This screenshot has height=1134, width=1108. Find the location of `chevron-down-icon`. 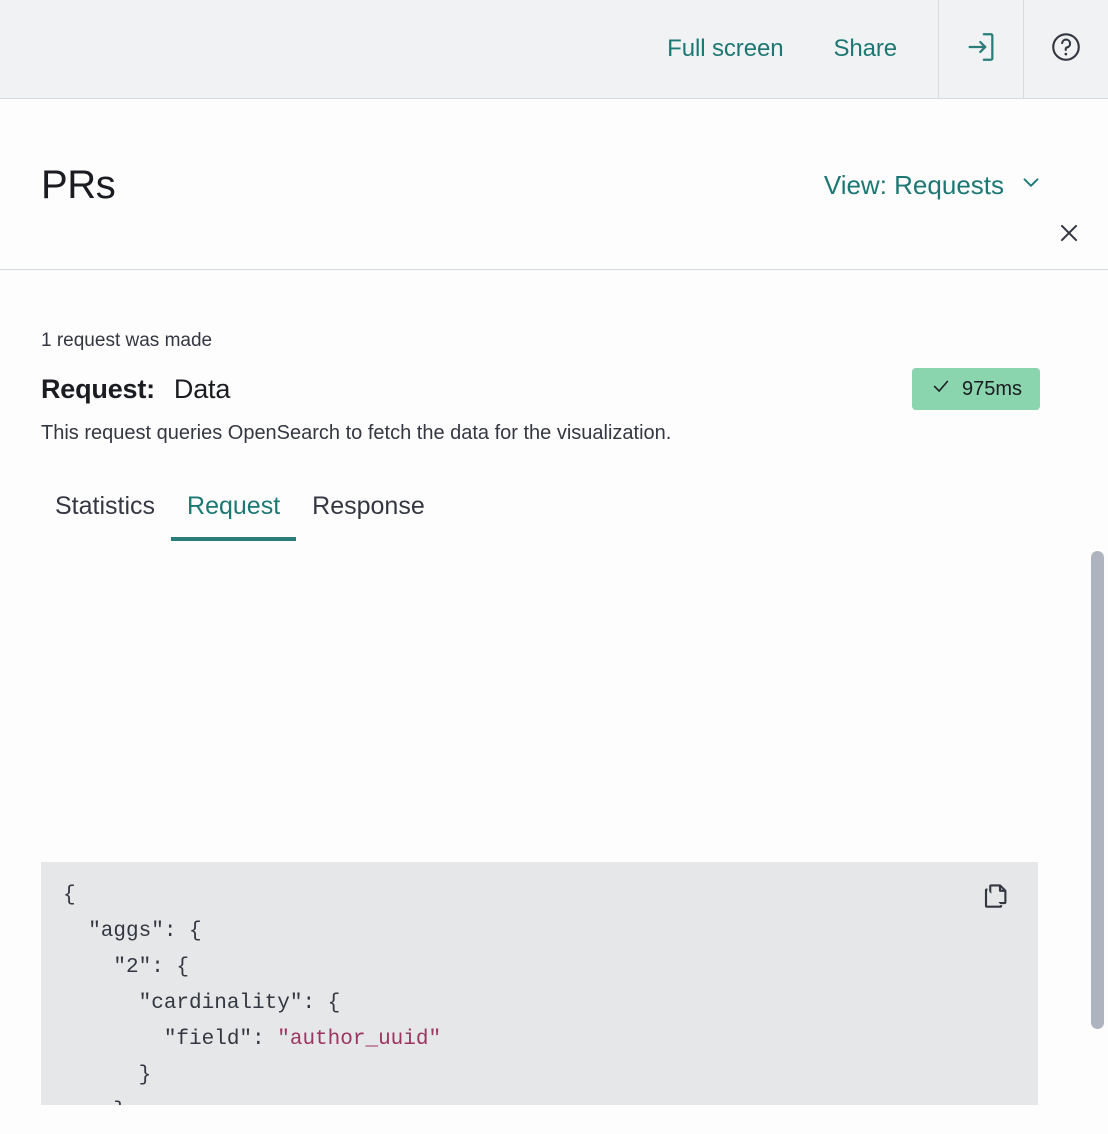

chevron-down-icon is located at coordinates (1031, 185).